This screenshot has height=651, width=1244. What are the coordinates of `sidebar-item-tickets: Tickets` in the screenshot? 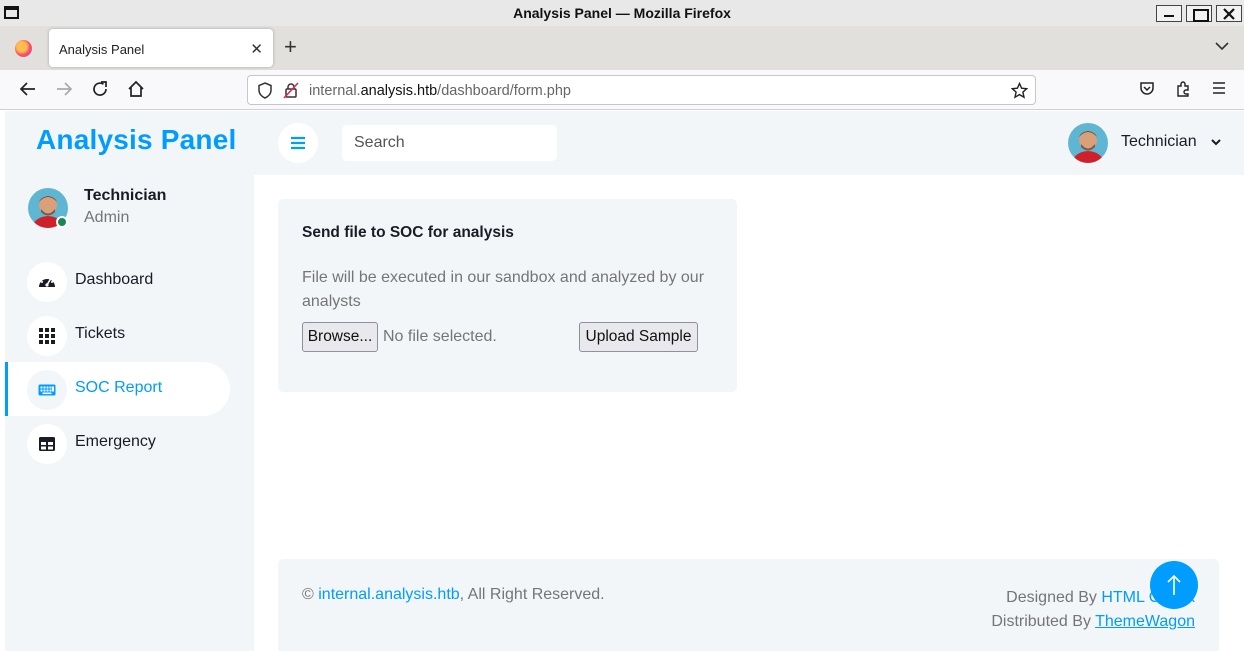 It's located at (117, 335).